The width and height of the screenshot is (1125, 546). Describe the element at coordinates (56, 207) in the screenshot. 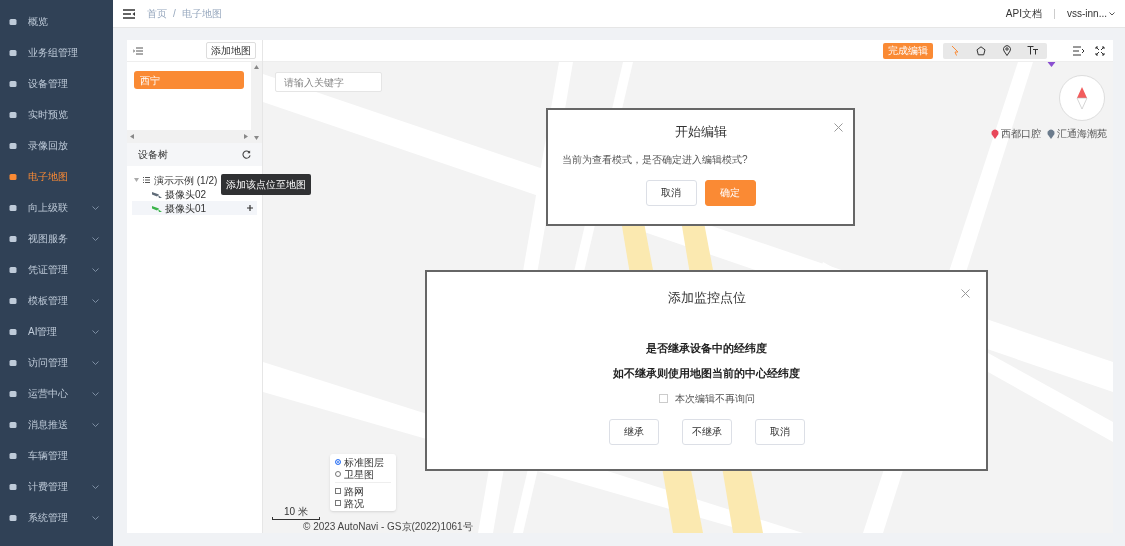

I see `sidebar-item: 向上级联` at that location.